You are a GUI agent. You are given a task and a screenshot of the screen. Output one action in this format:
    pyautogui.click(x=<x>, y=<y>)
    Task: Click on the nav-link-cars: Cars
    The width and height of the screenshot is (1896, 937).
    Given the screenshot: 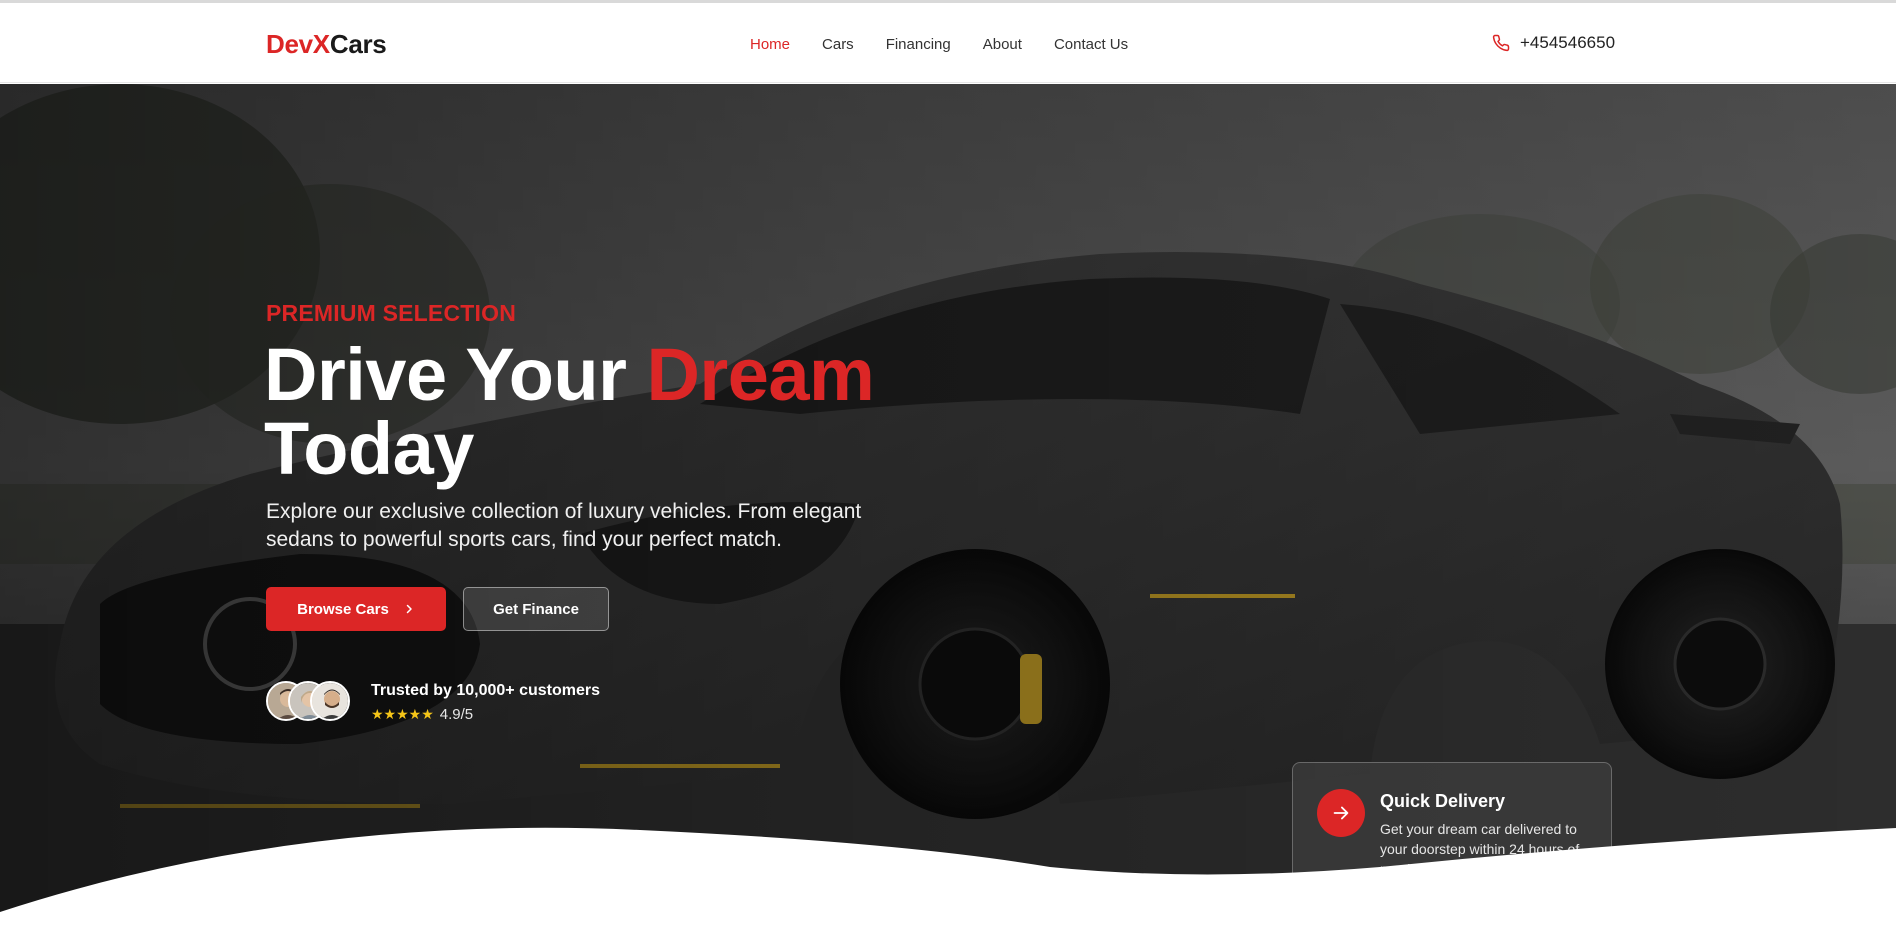 What is the action you would take?
    pyautogui.click(x=838, y=44)
    